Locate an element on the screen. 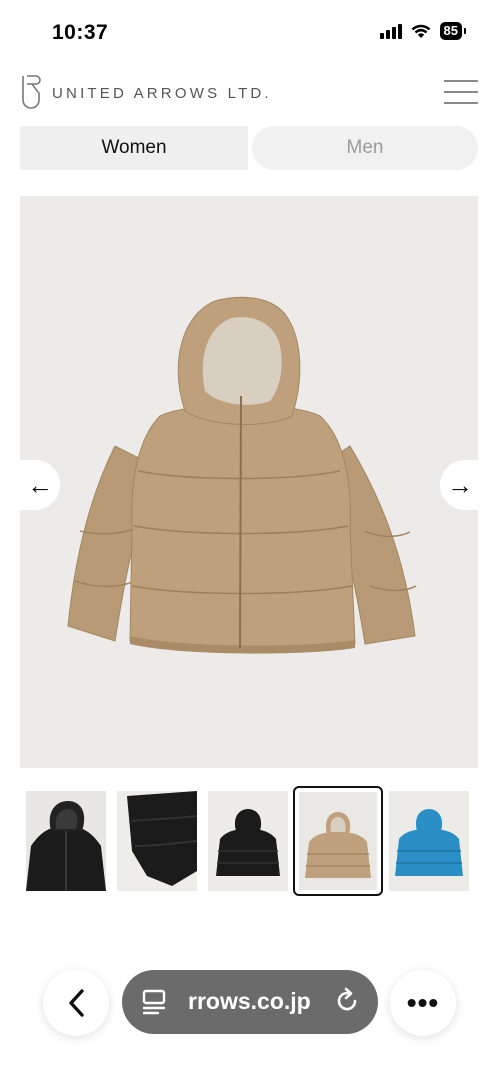  page-menu-icon is located at coordinates (155, 1002).